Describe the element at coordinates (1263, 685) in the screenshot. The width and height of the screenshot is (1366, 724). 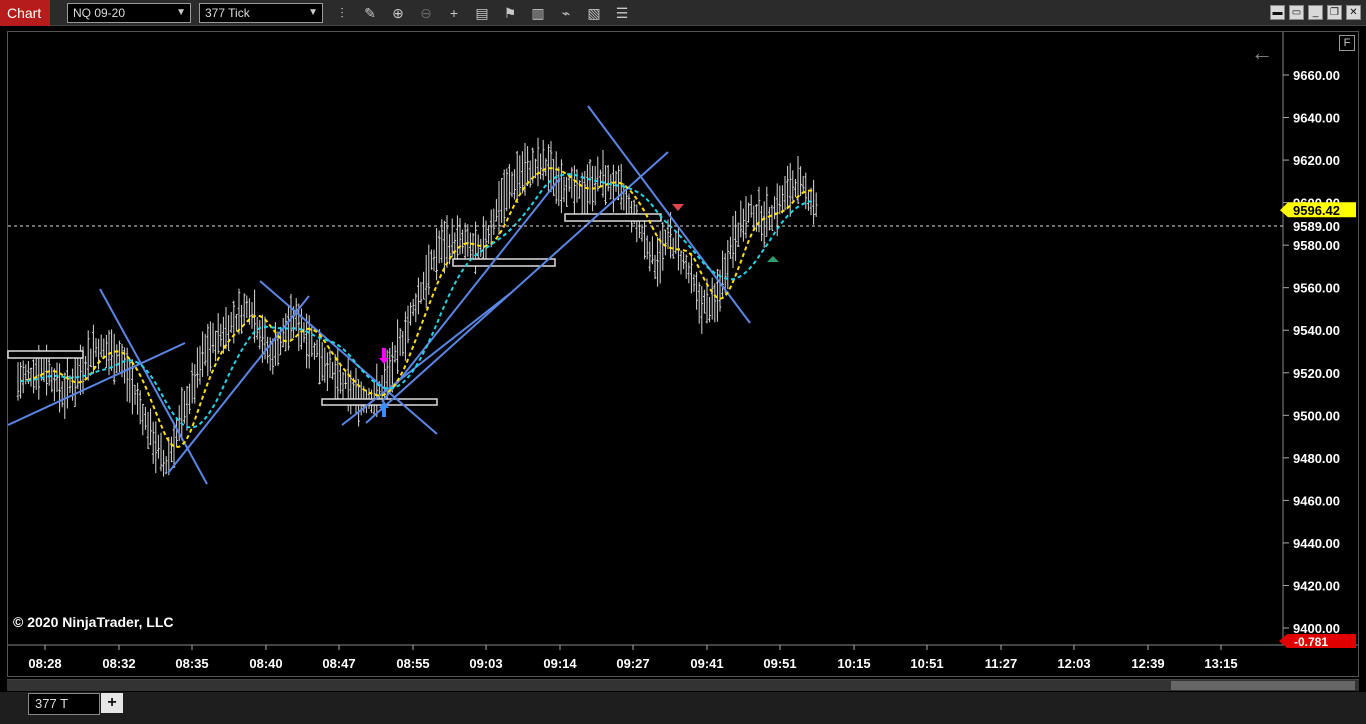
I see `scroll-thumb` at that location.